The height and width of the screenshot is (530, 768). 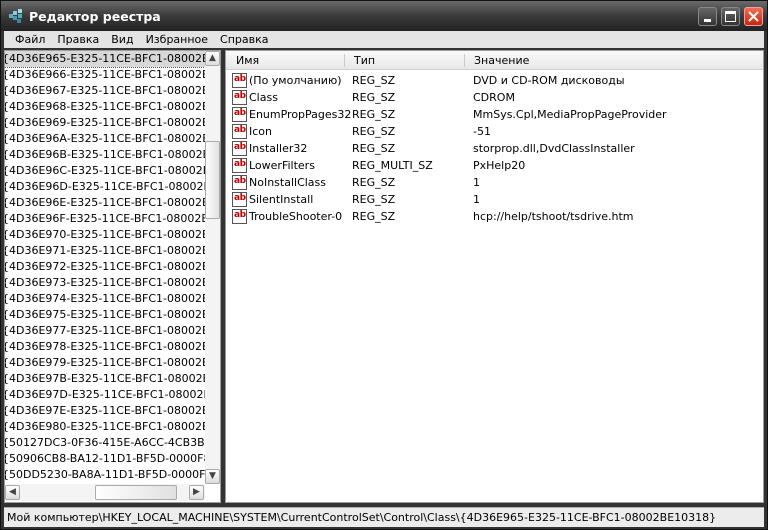 I want to click on tree-key-item: {4D36E968-E325-11CE-BFC1-08002BE10318}, so click(x=105, y=107).